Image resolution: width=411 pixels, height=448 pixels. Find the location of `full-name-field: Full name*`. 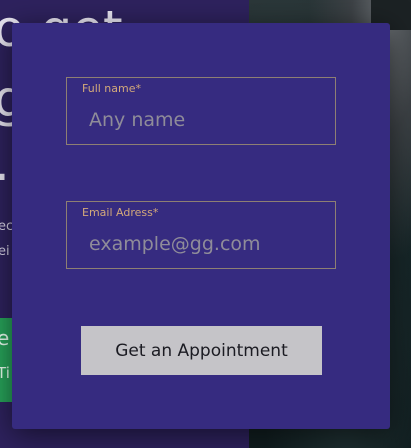

full-name-field: Full name* is located at coordinates (201, 111).